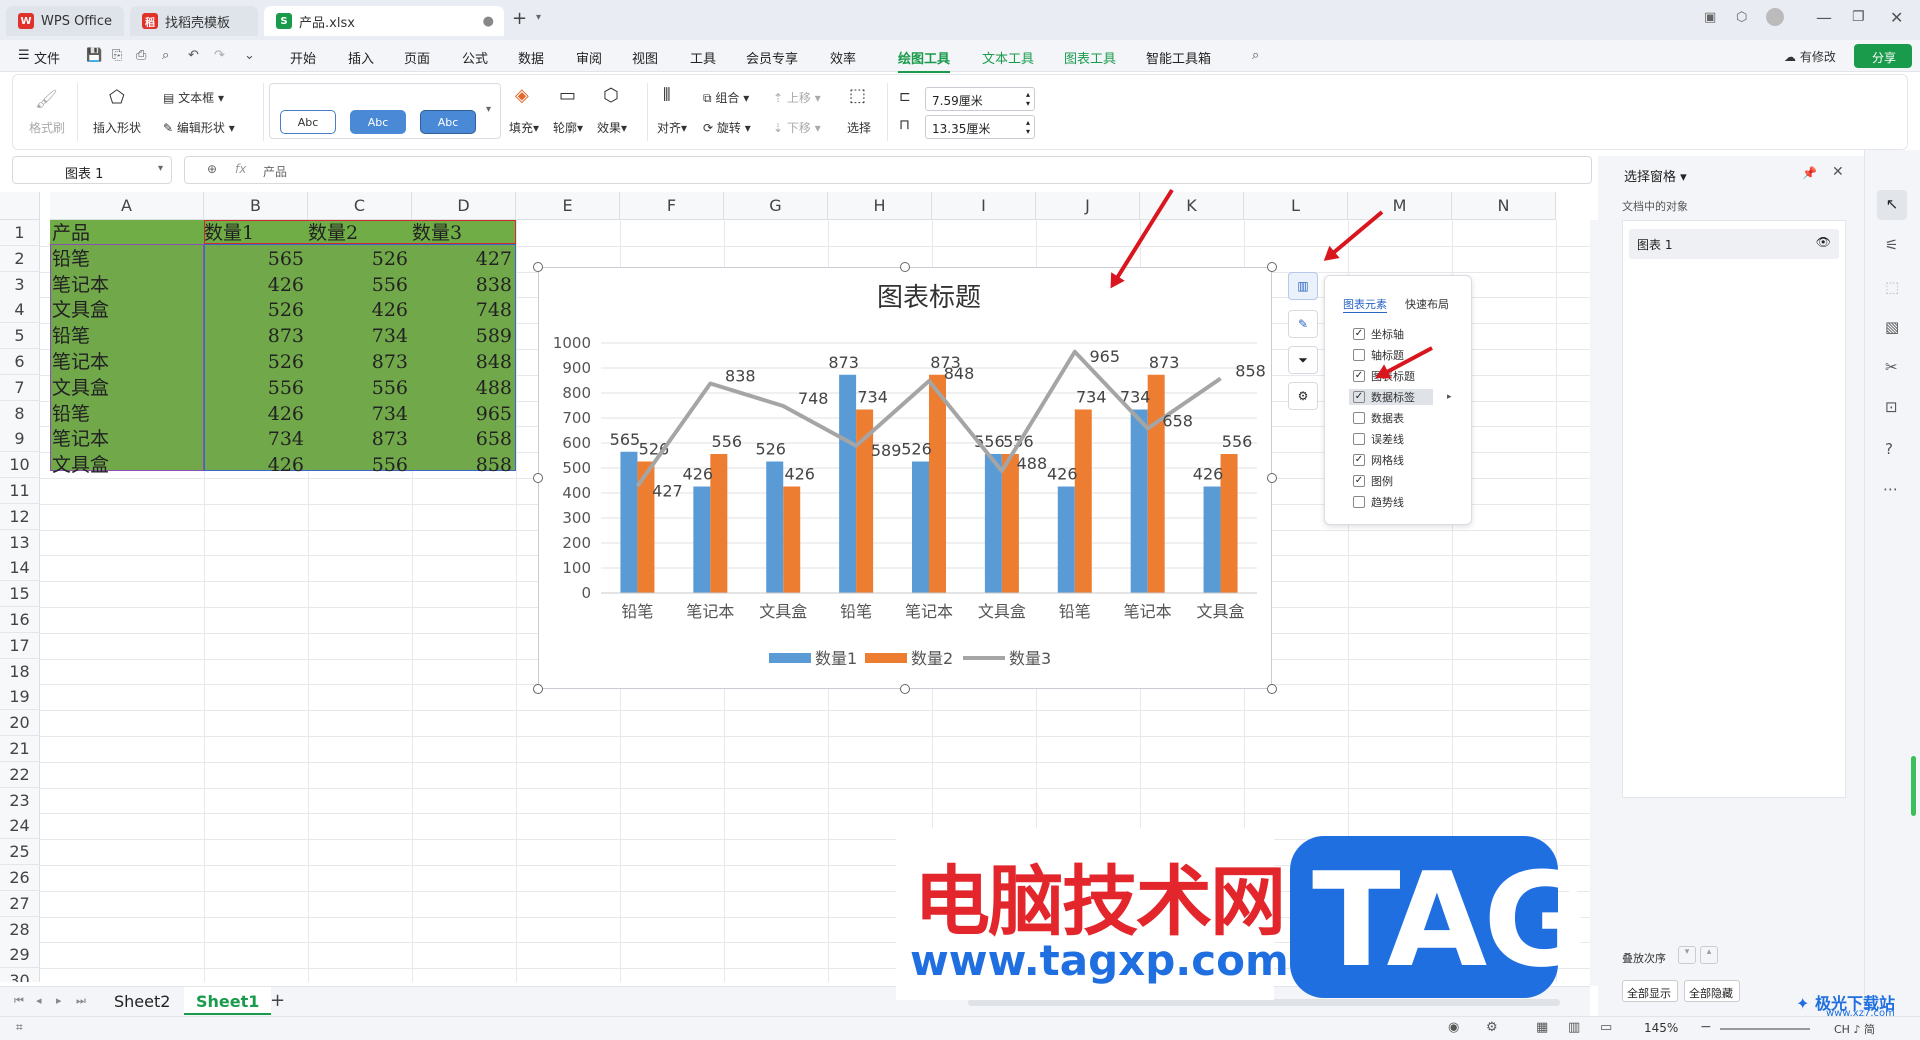 Image resolution: width=1920 pixels, height=1040 pixels. I want to click on table-cell: 文具盒, so click(80, 388).